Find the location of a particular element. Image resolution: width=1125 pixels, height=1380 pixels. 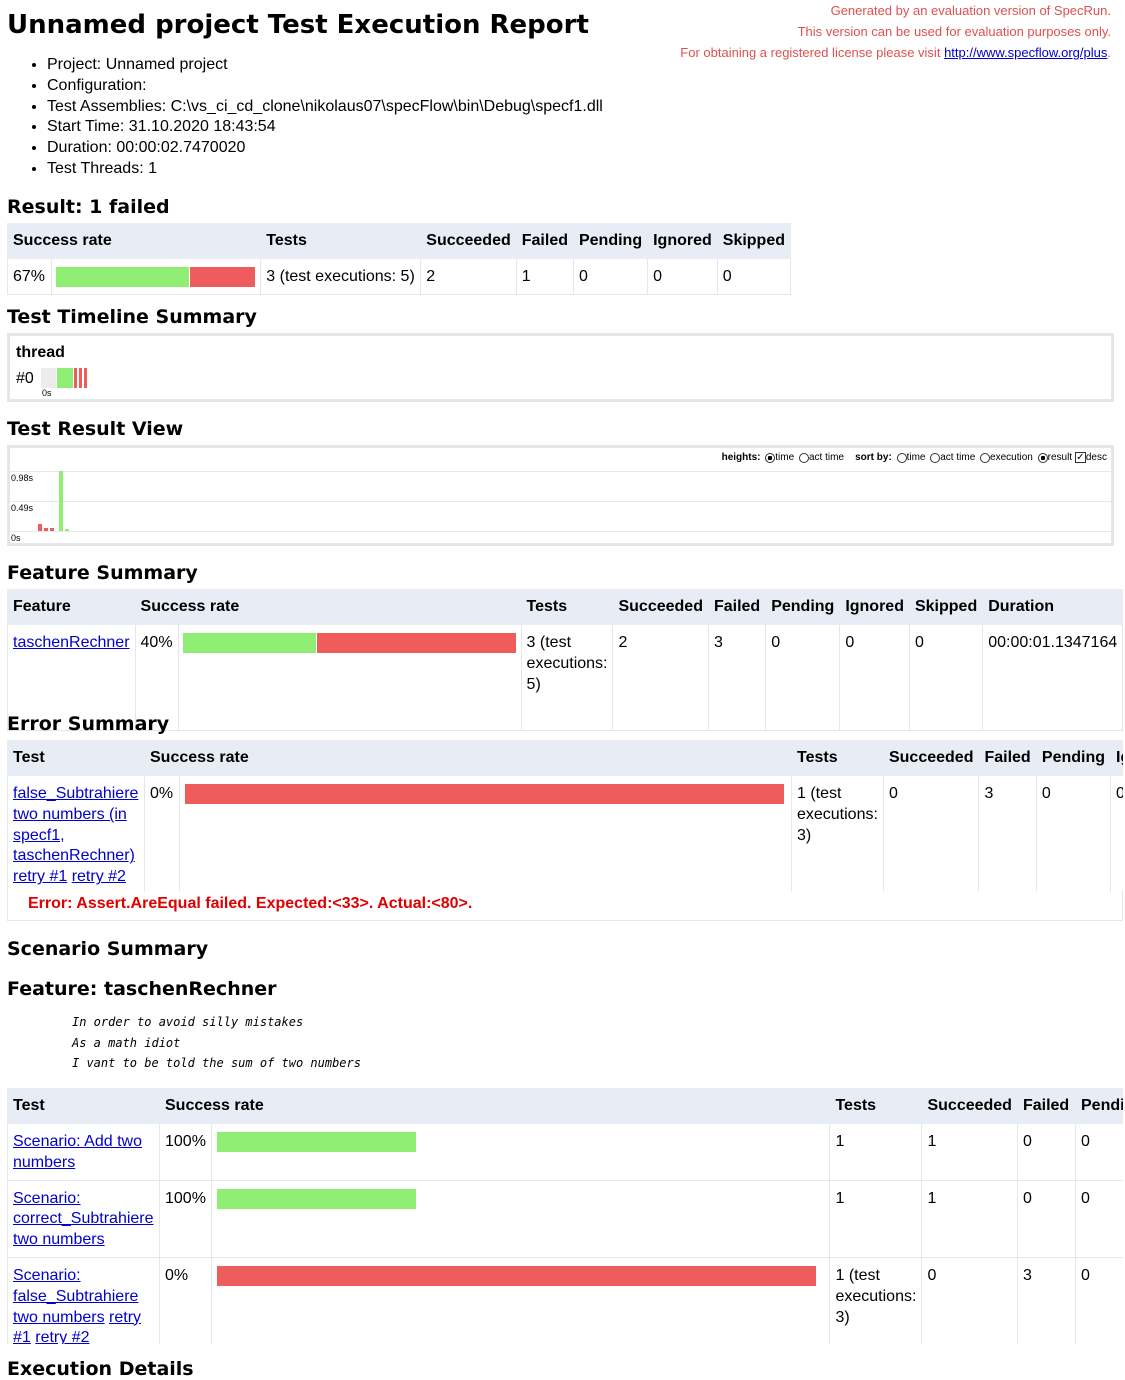

desc-checkbox: ✓ is located at coordinates (1080, 457).